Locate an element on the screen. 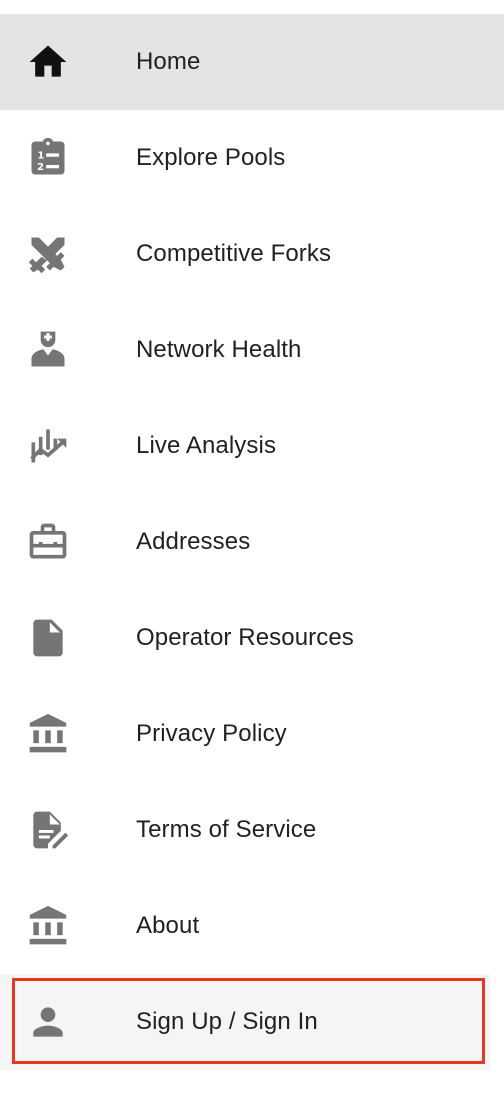  nav-item-terms-of-service: Terms of Service is located at coordinates (252, 830).